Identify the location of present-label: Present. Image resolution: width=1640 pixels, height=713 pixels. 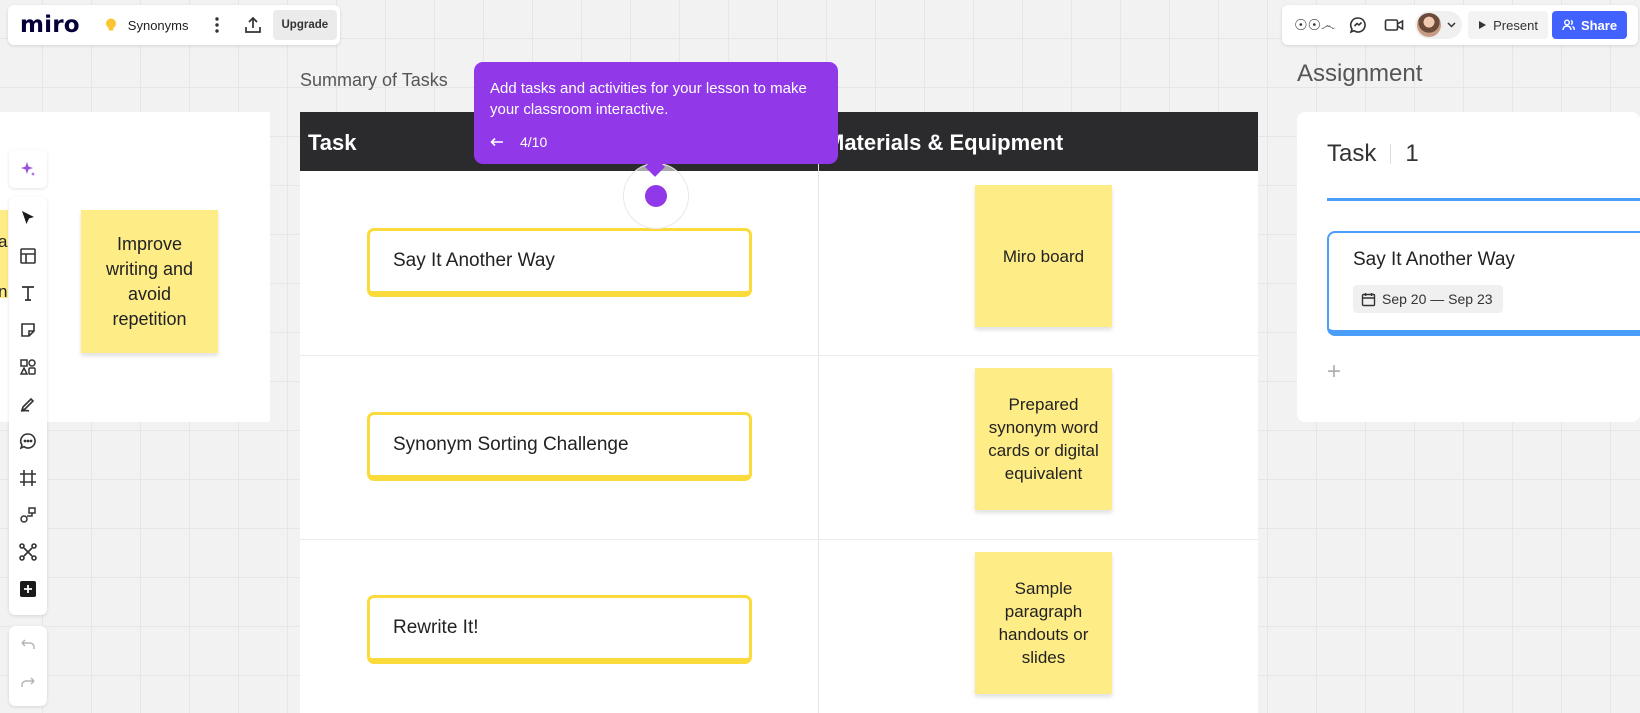
(1515, 25).